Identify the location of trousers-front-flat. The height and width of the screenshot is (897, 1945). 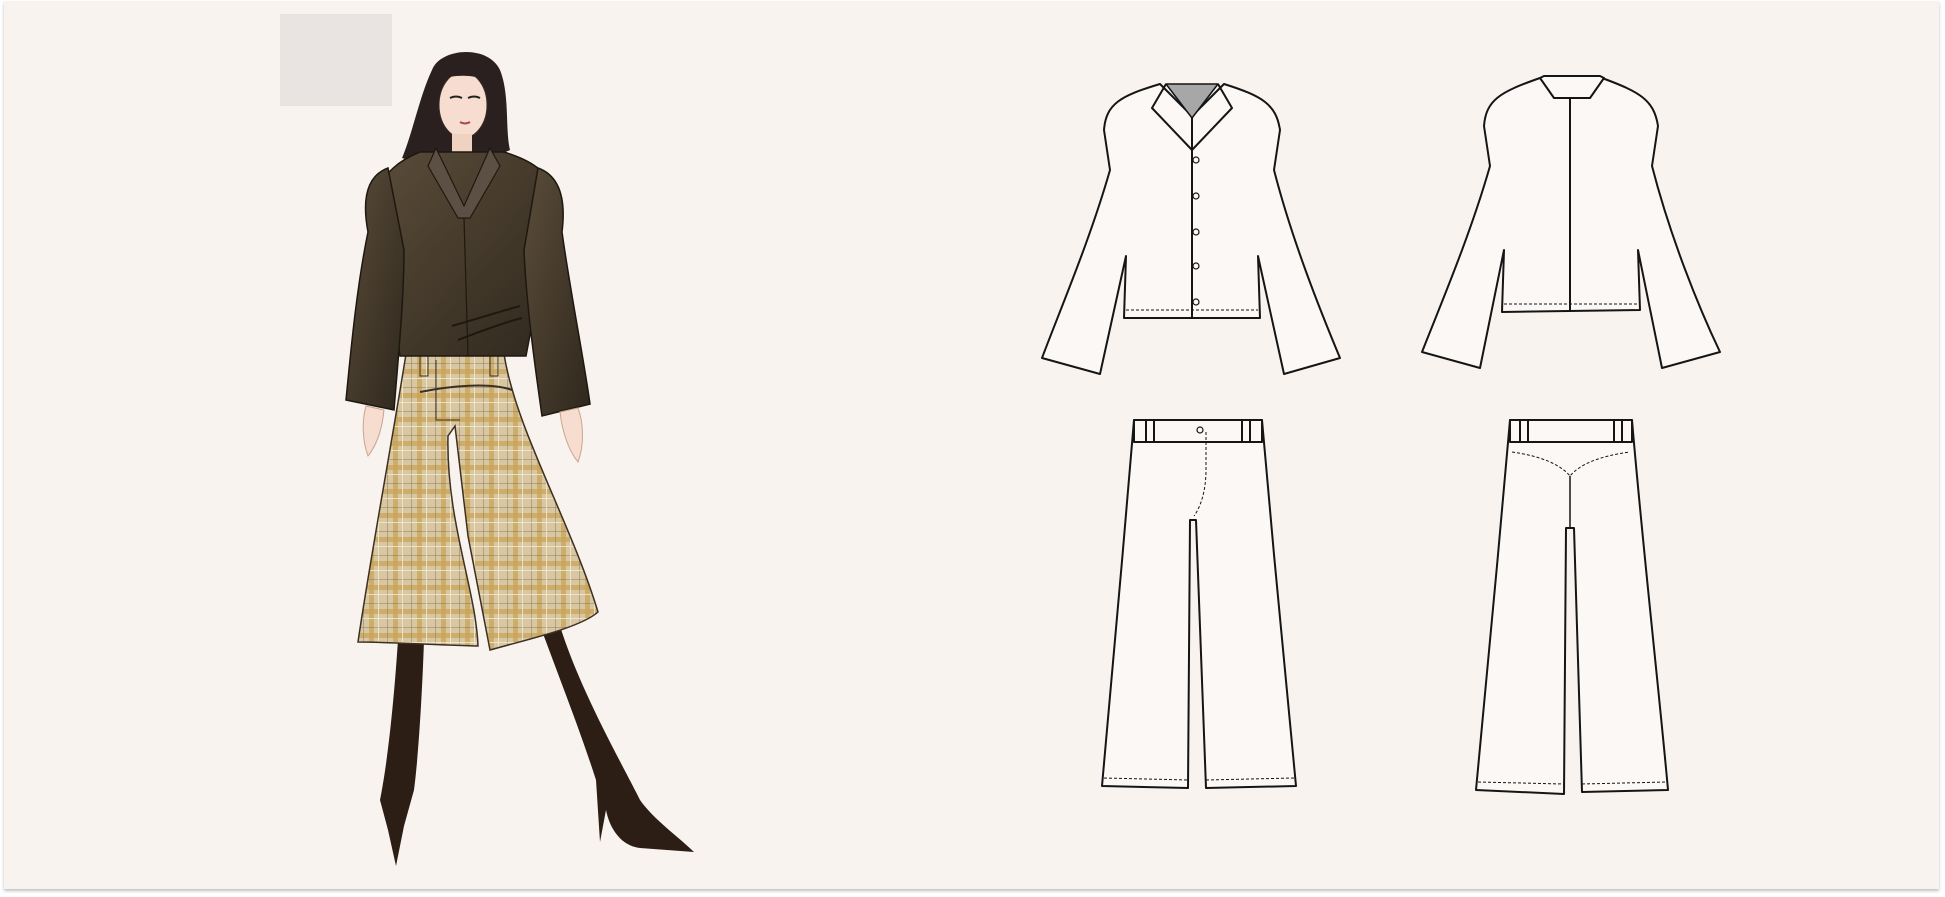
(1199, 604).